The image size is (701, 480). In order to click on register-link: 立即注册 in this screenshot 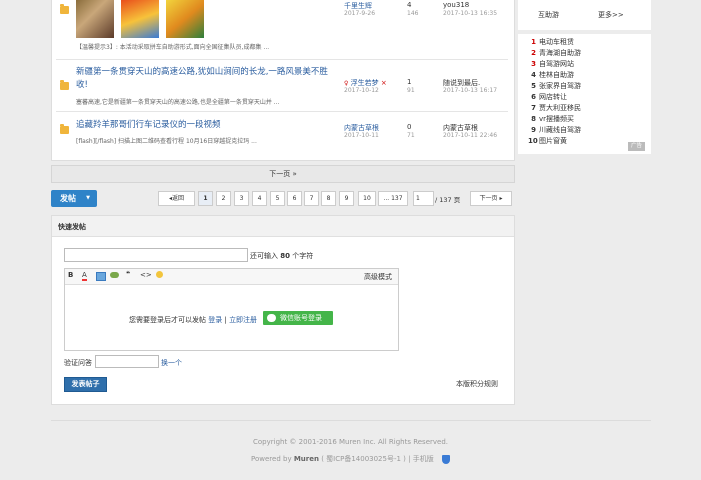, I will do `click(243, 320)`.